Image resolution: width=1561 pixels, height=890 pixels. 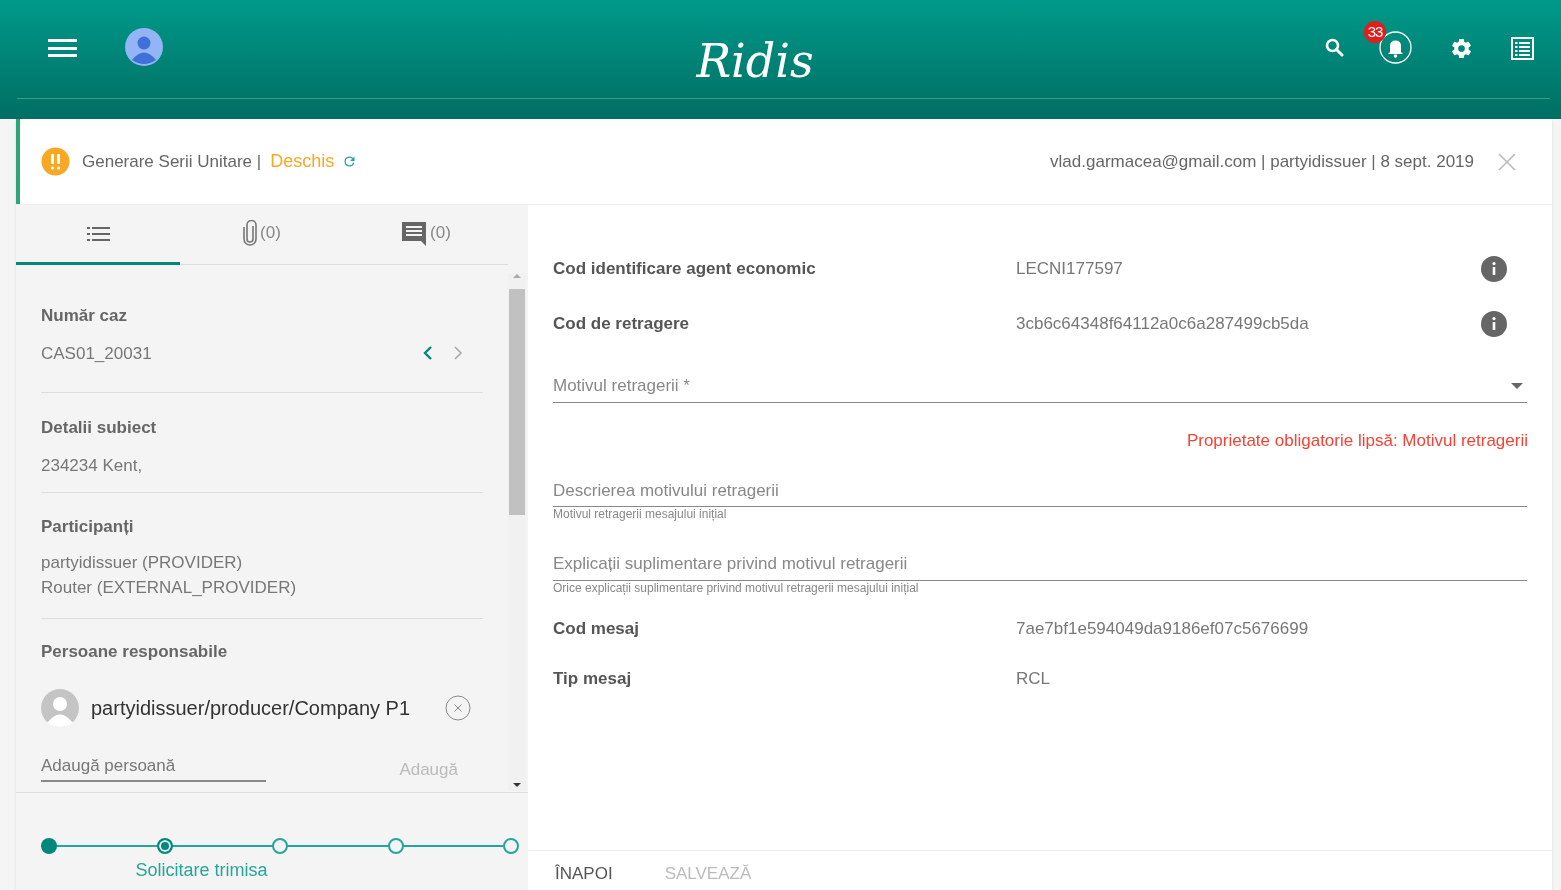 What do you see at coordinates (142, 562) in the screenshot?
I see `participant: partyidissuer (PROVIDER)` at bounding box center [142, 562].